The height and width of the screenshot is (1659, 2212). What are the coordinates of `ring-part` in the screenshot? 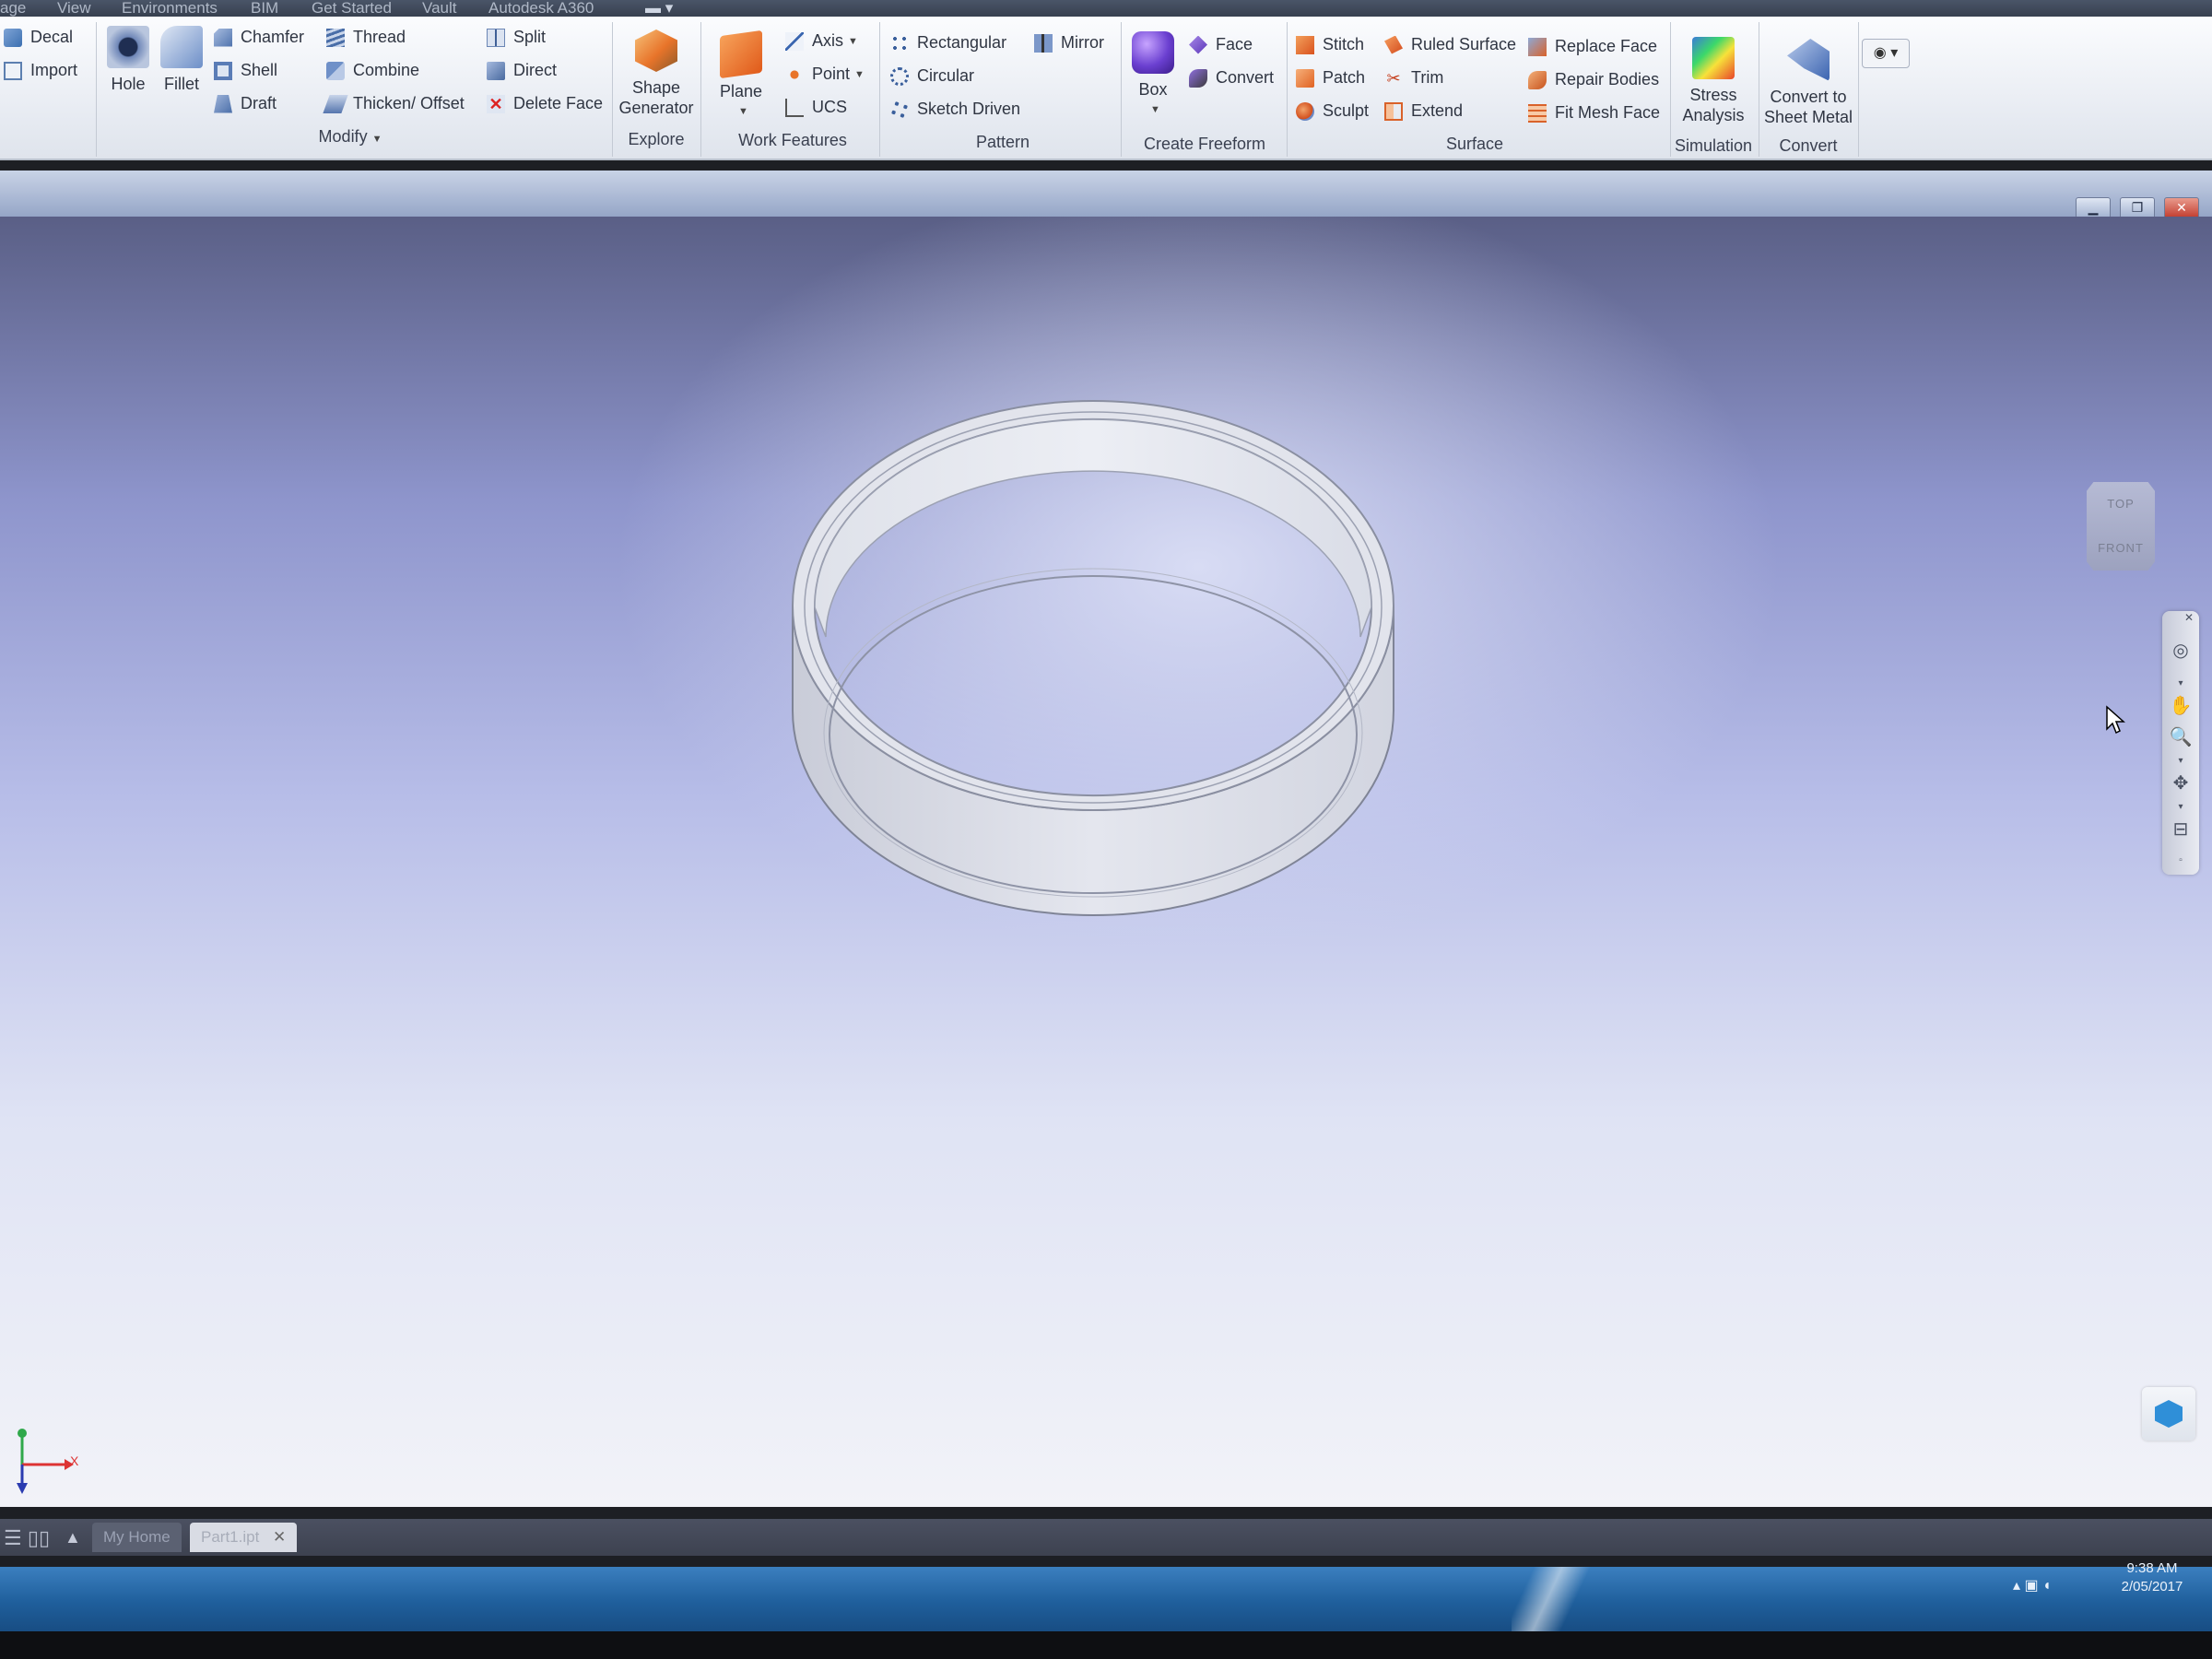 It's located at (1093, 658).